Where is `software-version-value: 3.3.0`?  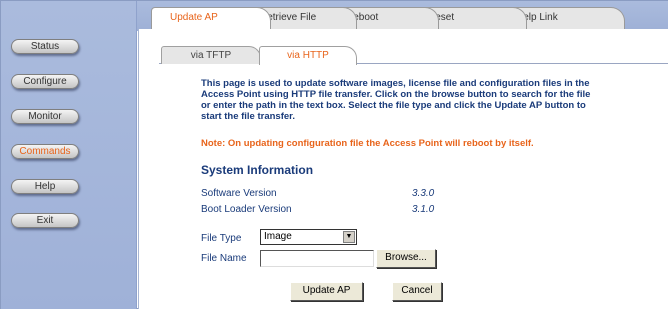 software-version-value: 3.3.0 is located at coordinates (423, 193).